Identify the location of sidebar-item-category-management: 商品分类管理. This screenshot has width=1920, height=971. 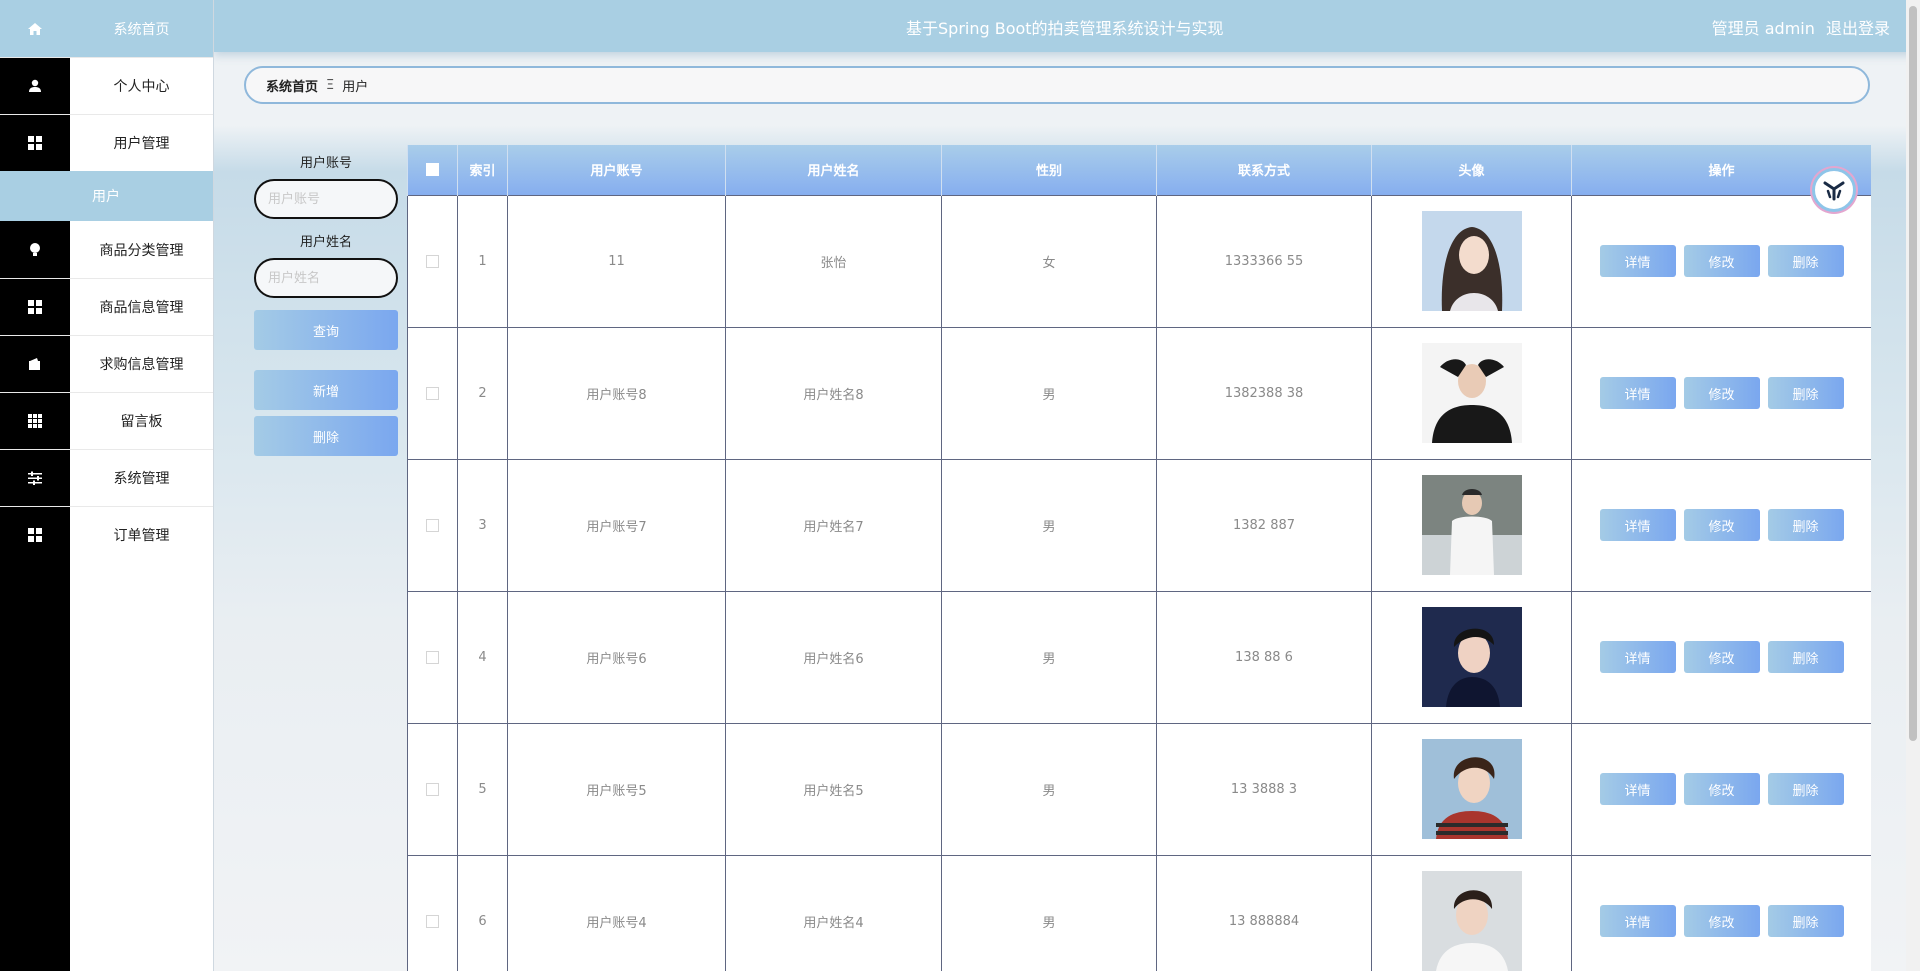
(106, 249).